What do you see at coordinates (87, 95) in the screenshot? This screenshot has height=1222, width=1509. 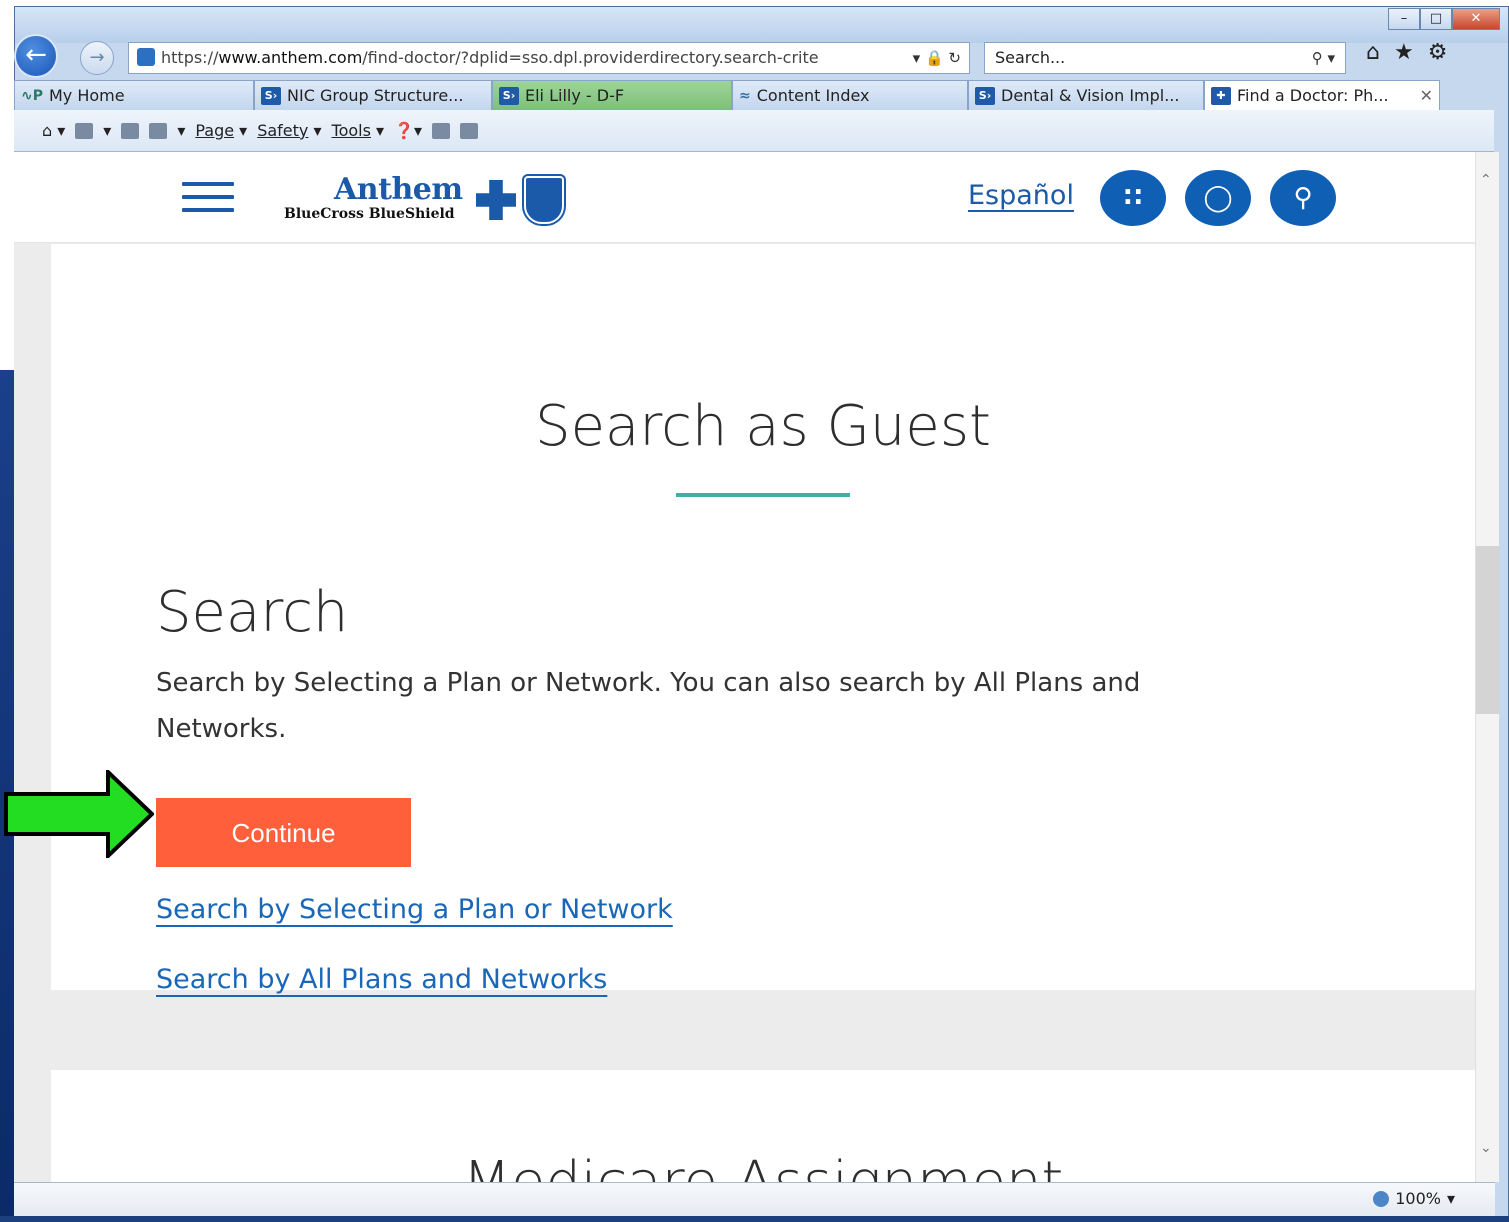 I see `tab-label: My Home` at bounding box center [87, 95].